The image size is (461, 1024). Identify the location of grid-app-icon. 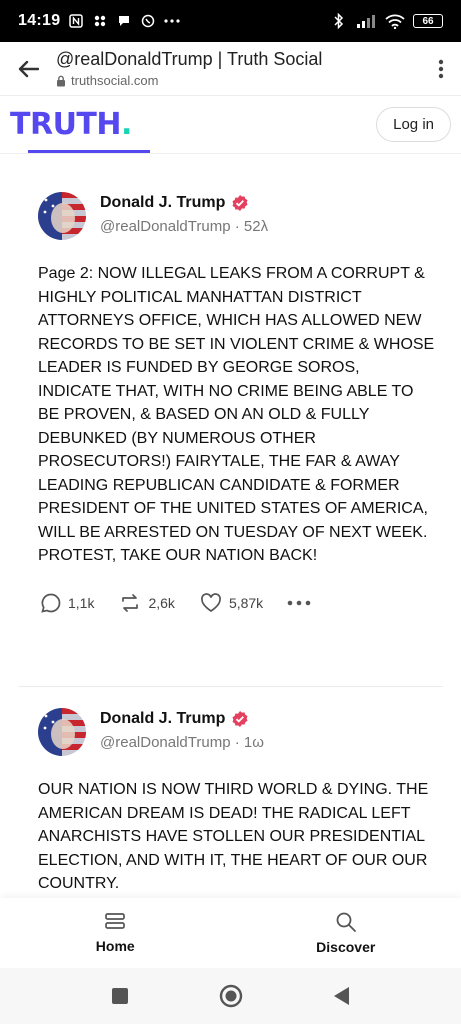
(100, 21).